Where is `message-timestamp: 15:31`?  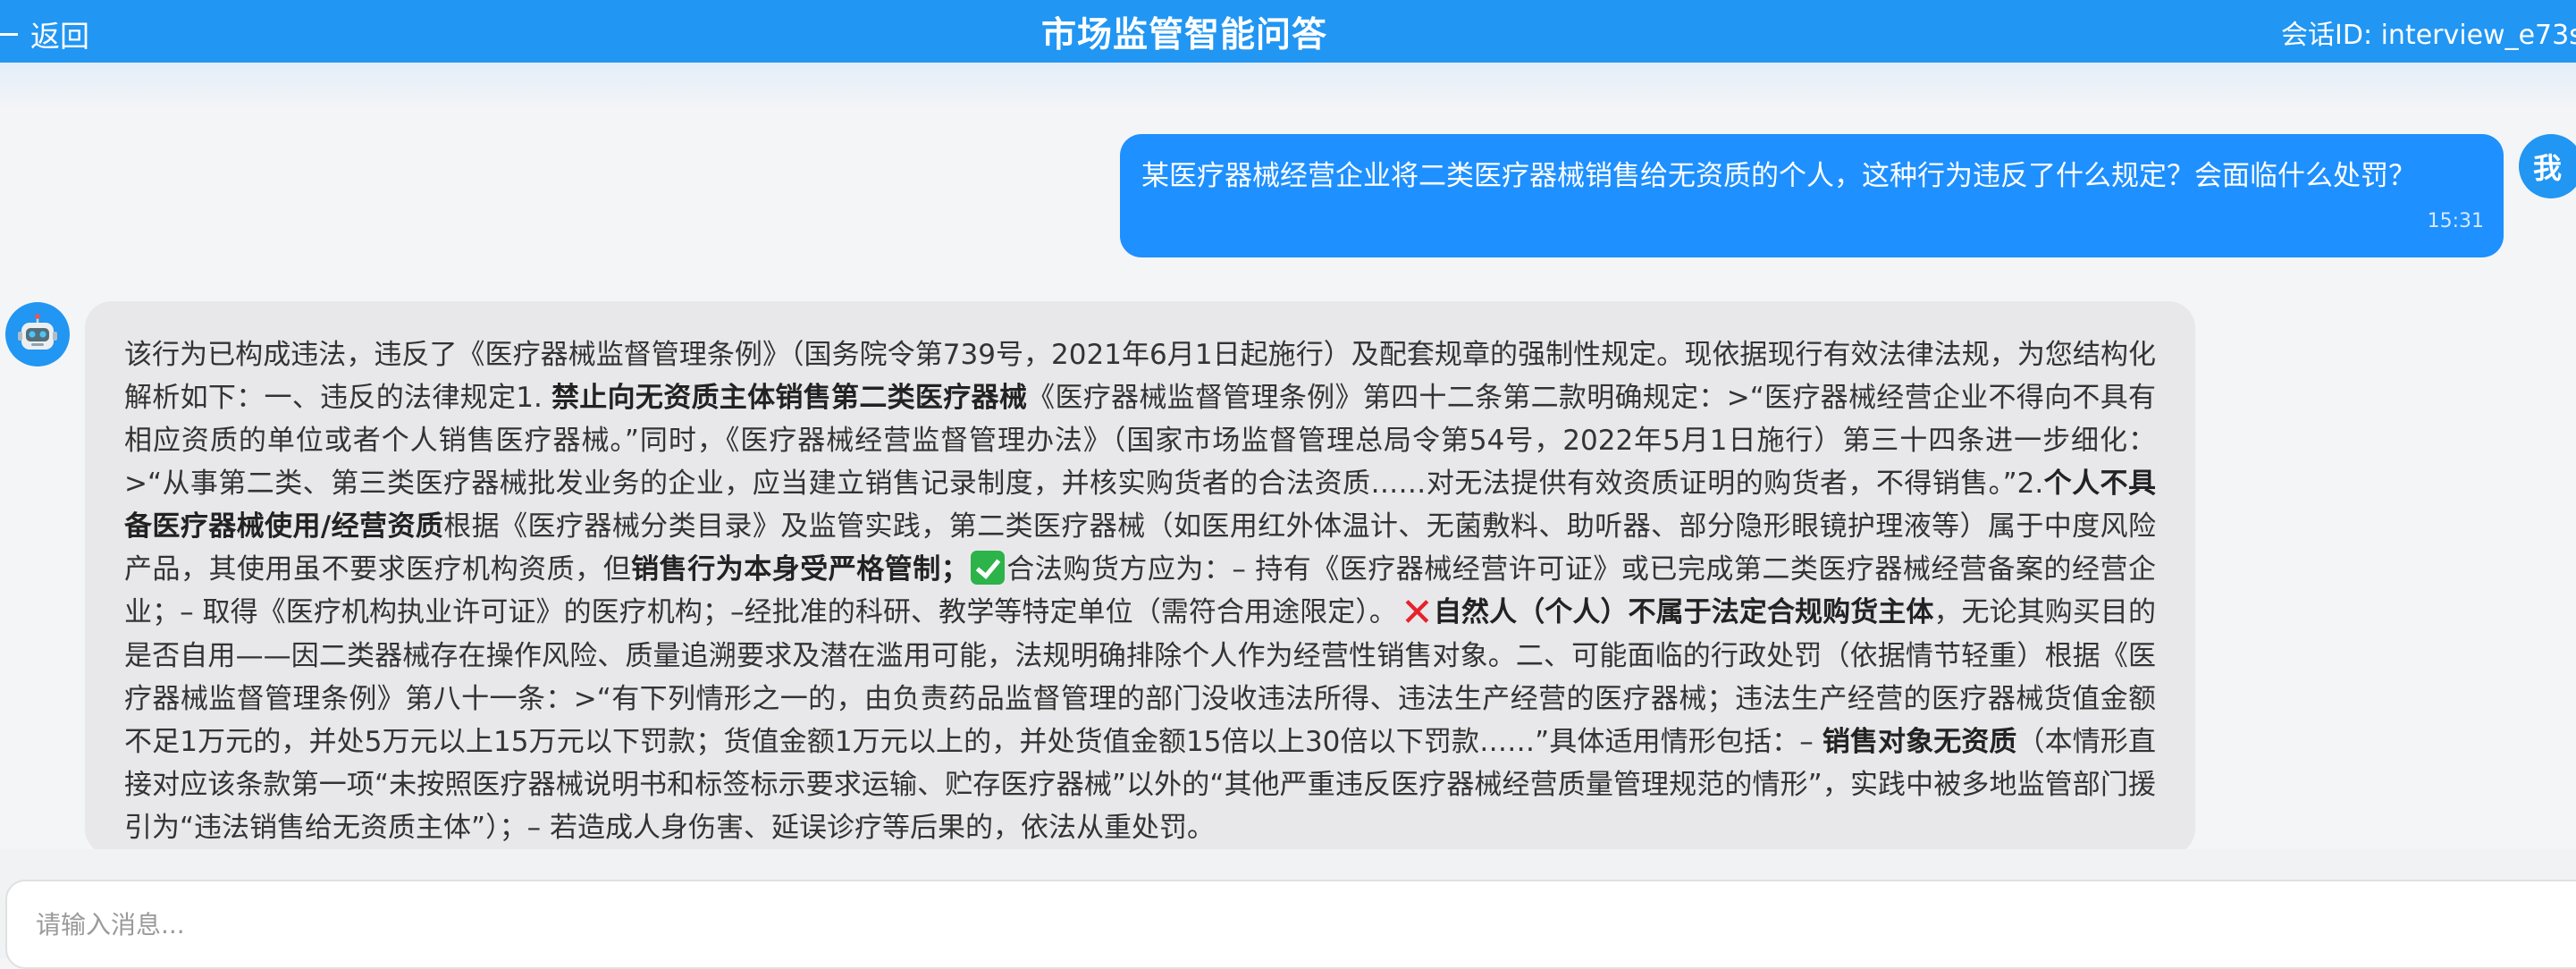
message-timestamp: 15:31 is located at coordinates (2456, 221).